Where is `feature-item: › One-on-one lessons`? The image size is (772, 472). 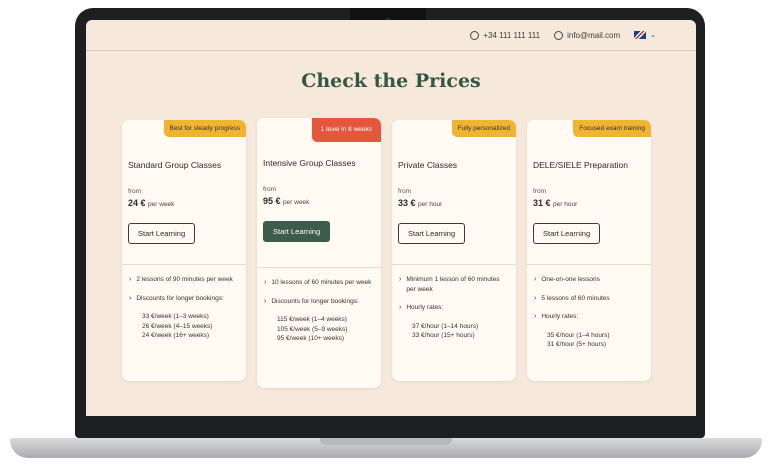 feature-item: › One-on-one lessons is located at coordinates (567, 279).